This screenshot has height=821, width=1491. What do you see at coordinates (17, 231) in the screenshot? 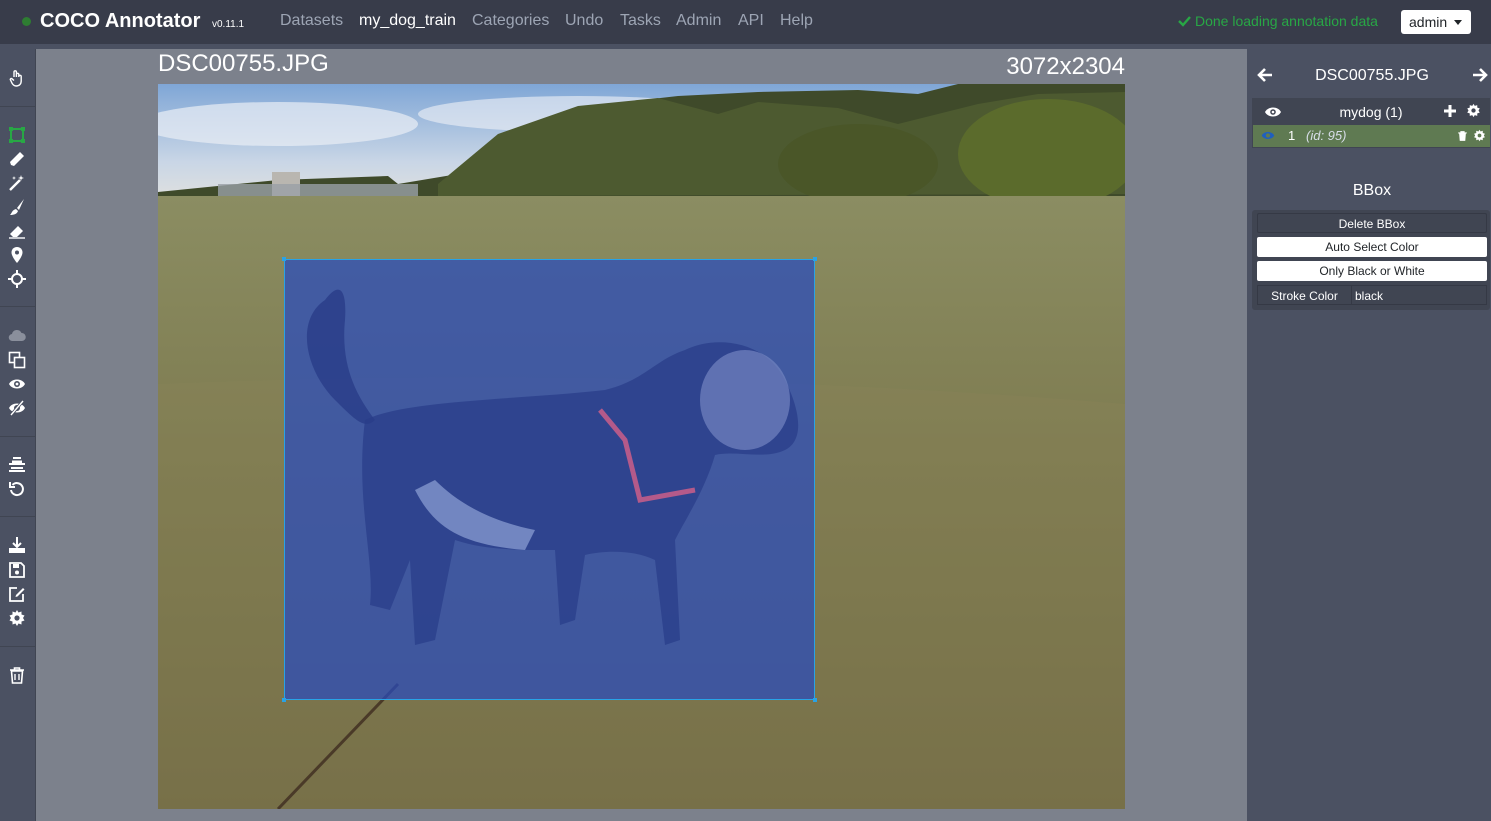
I see `eraser-icon` at bounding box center [17, 231].